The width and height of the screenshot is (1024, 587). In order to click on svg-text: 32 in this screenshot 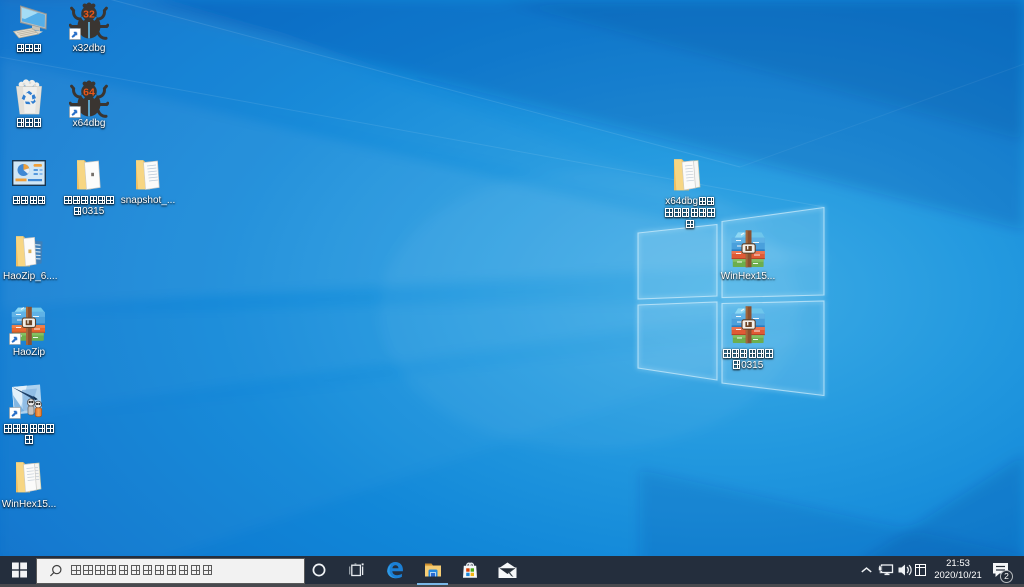, I will do `click(89, 14)`.